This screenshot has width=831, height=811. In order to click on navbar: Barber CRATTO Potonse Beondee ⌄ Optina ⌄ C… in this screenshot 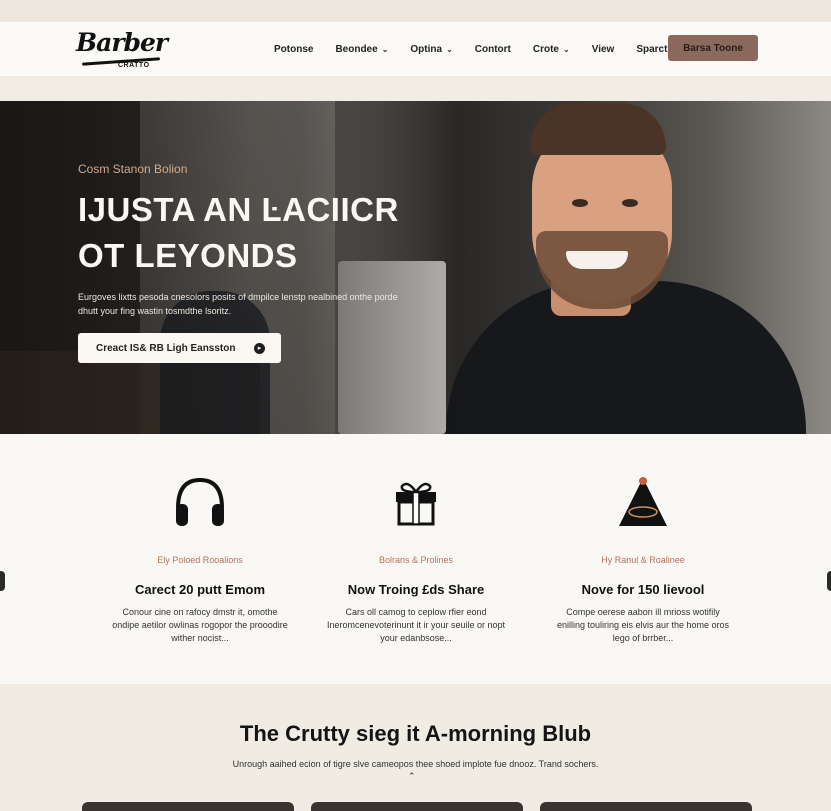, I will do `click(415, 49)`.